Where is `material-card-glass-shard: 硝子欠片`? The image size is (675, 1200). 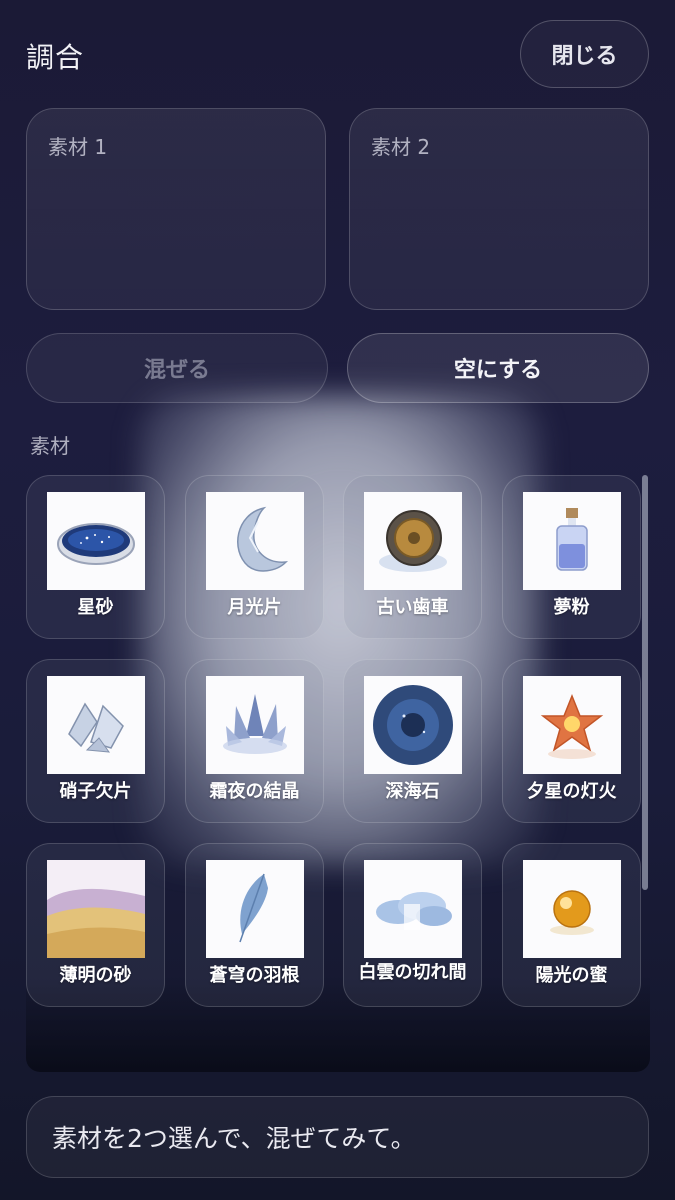 material-card-glass-shard: 硝子欠片 is located at coordinates (95, 741).